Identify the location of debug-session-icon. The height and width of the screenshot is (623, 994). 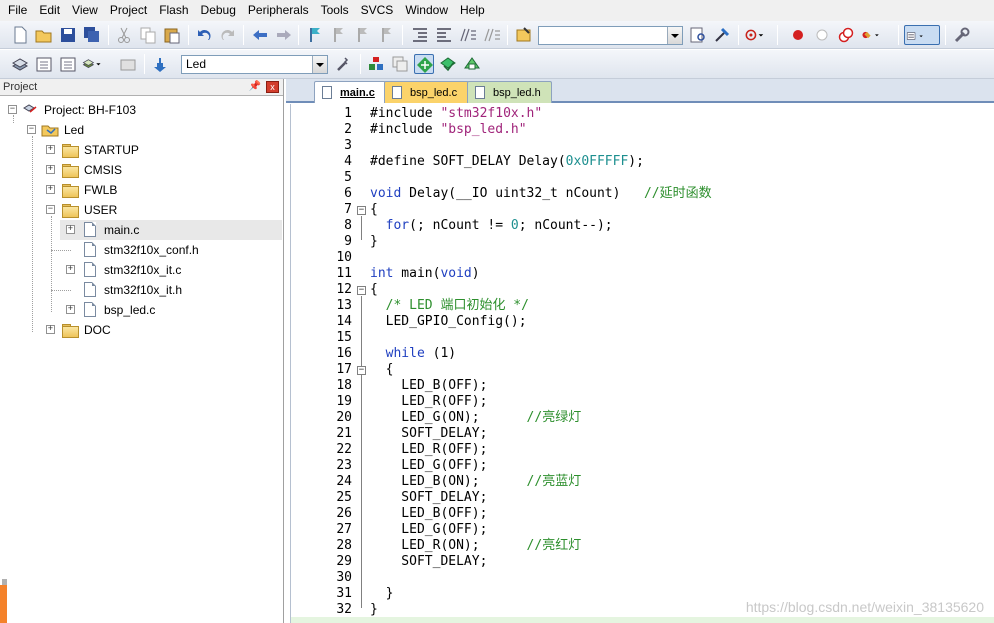
(757, 35).